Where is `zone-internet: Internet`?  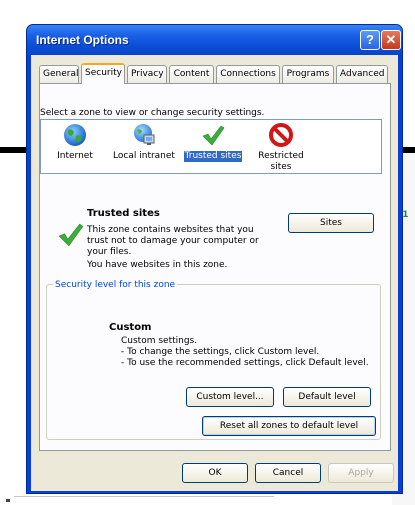 zone-internet: Internet is located at coordinates (75, 142).